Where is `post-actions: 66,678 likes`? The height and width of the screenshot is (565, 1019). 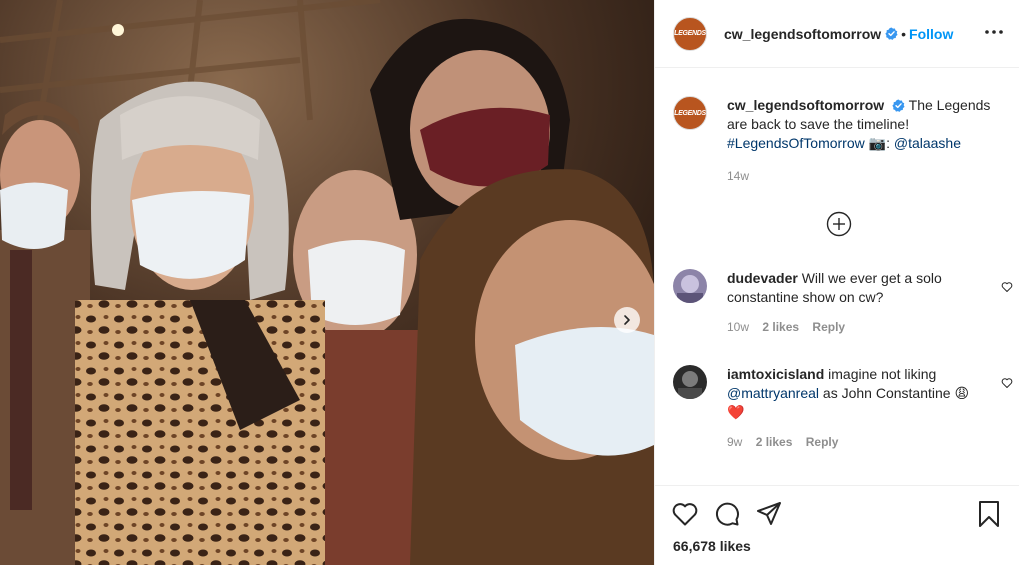 post-actions: 66,678 likes is located at coordinates (837, 525).